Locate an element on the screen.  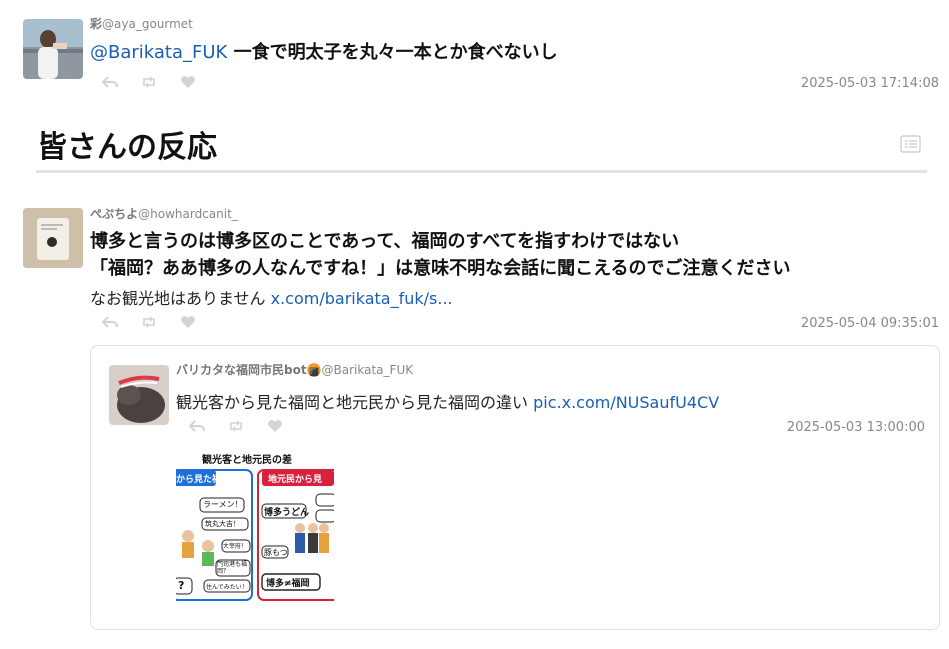
tweet1-text: @Barikata_FUK 一食で明太子を丸々一本とか食べないし is located at coordinates (324, 53).